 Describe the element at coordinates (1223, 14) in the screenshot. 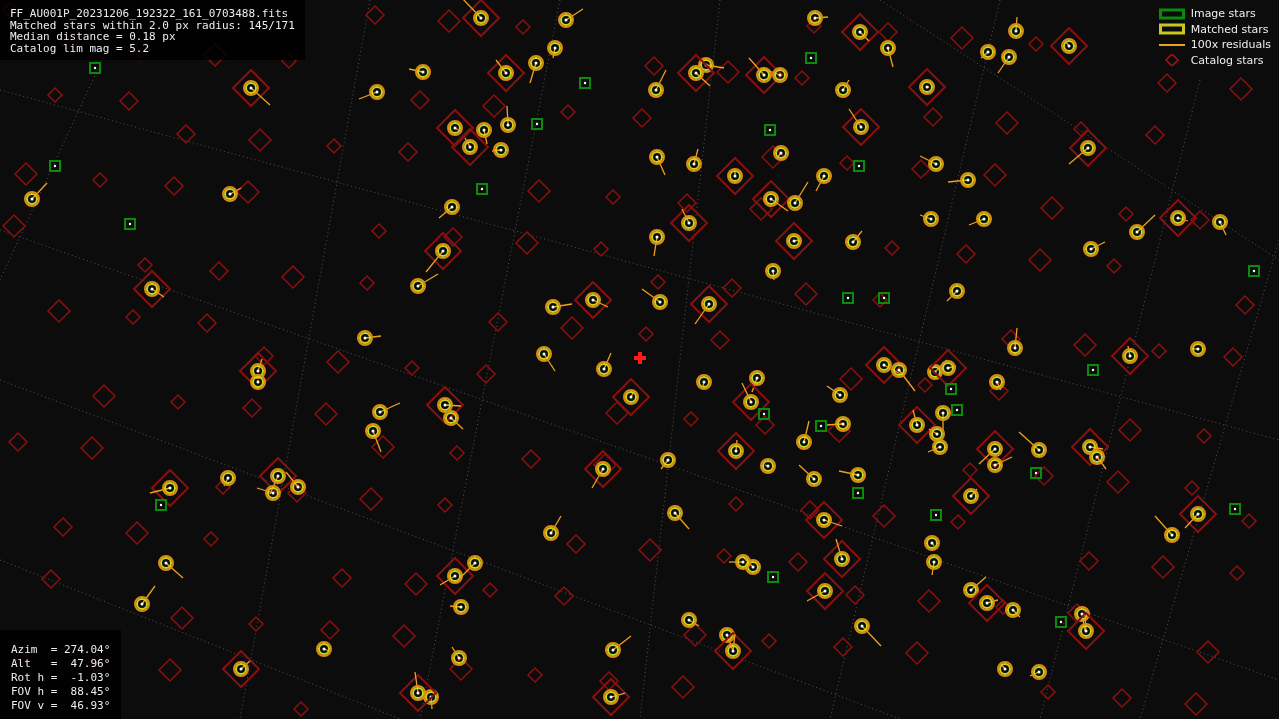

I see `legend-label: Image stars` at that location.